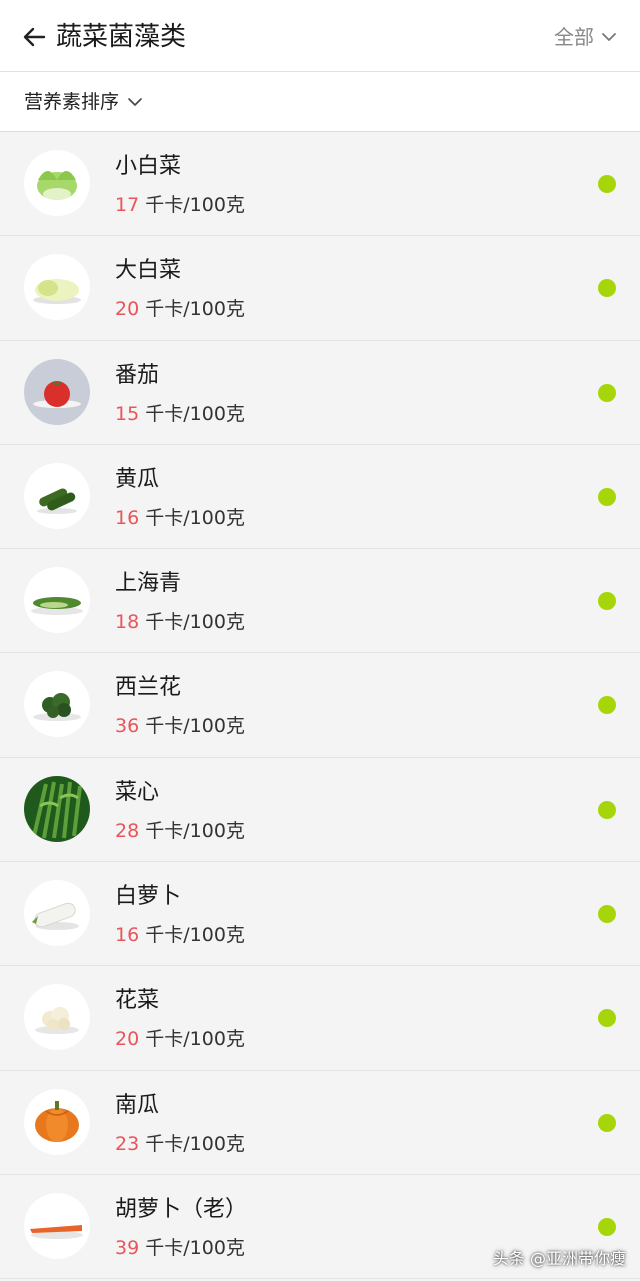 Image resolution: width=640 pixels, height=1281 pixels. I want to click on choy-sum-icon, so click(57, 808).